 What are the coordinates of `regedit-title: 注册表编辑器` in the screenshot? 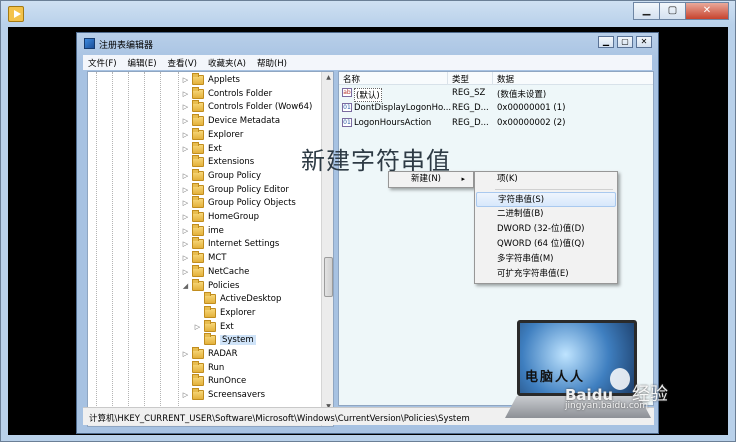 It's located at (126, 46).